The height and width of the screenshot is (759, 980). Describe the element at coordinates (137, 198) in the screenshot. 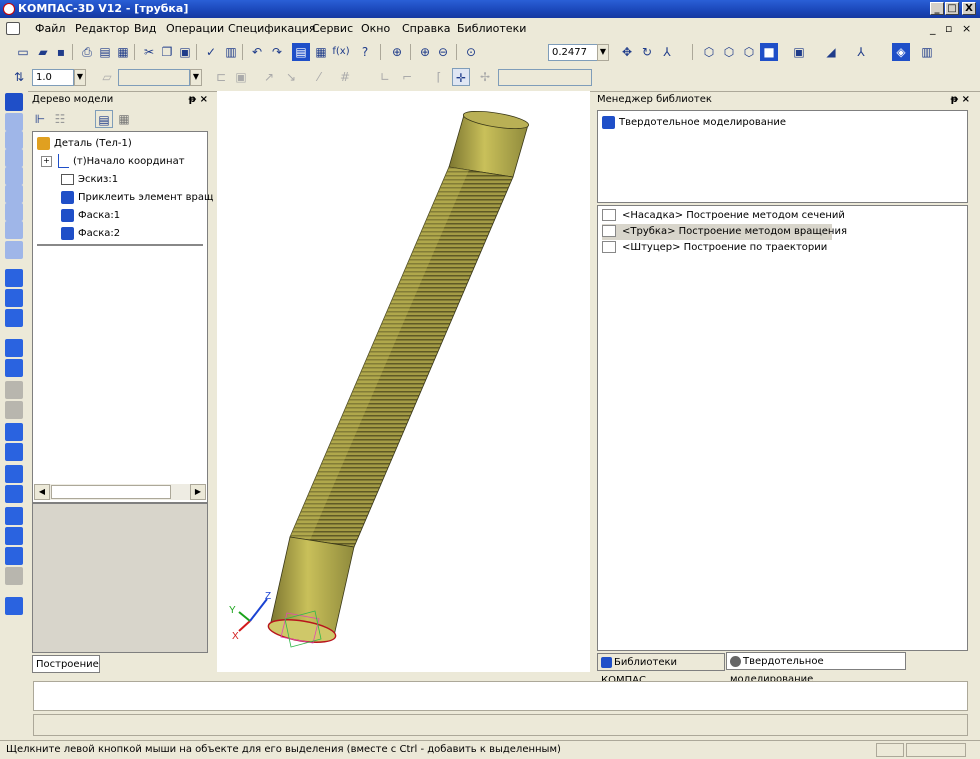

I see `tree-item-revolve: Приклеить элемент вращ` at that location.